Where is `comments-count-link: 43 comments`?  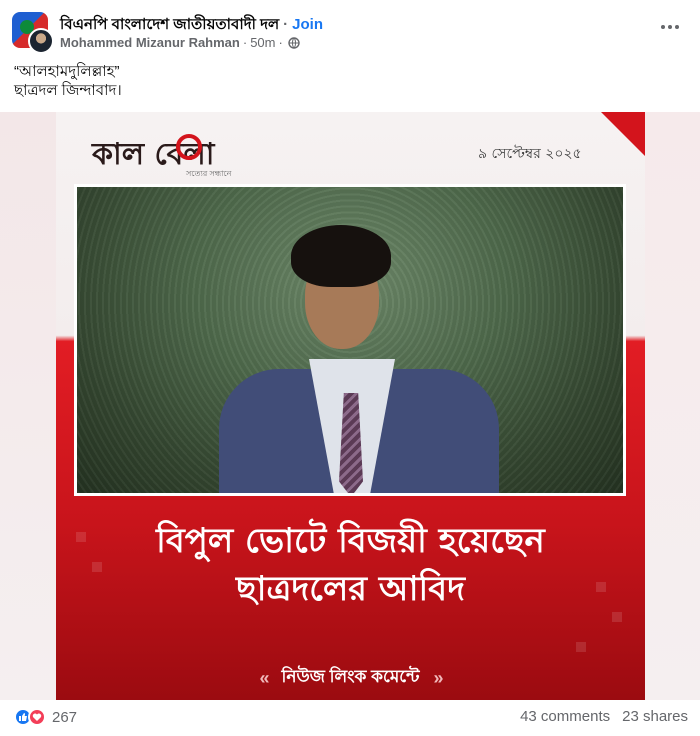
comments-count-link: 43 comments is located at coordinates (565, 716).